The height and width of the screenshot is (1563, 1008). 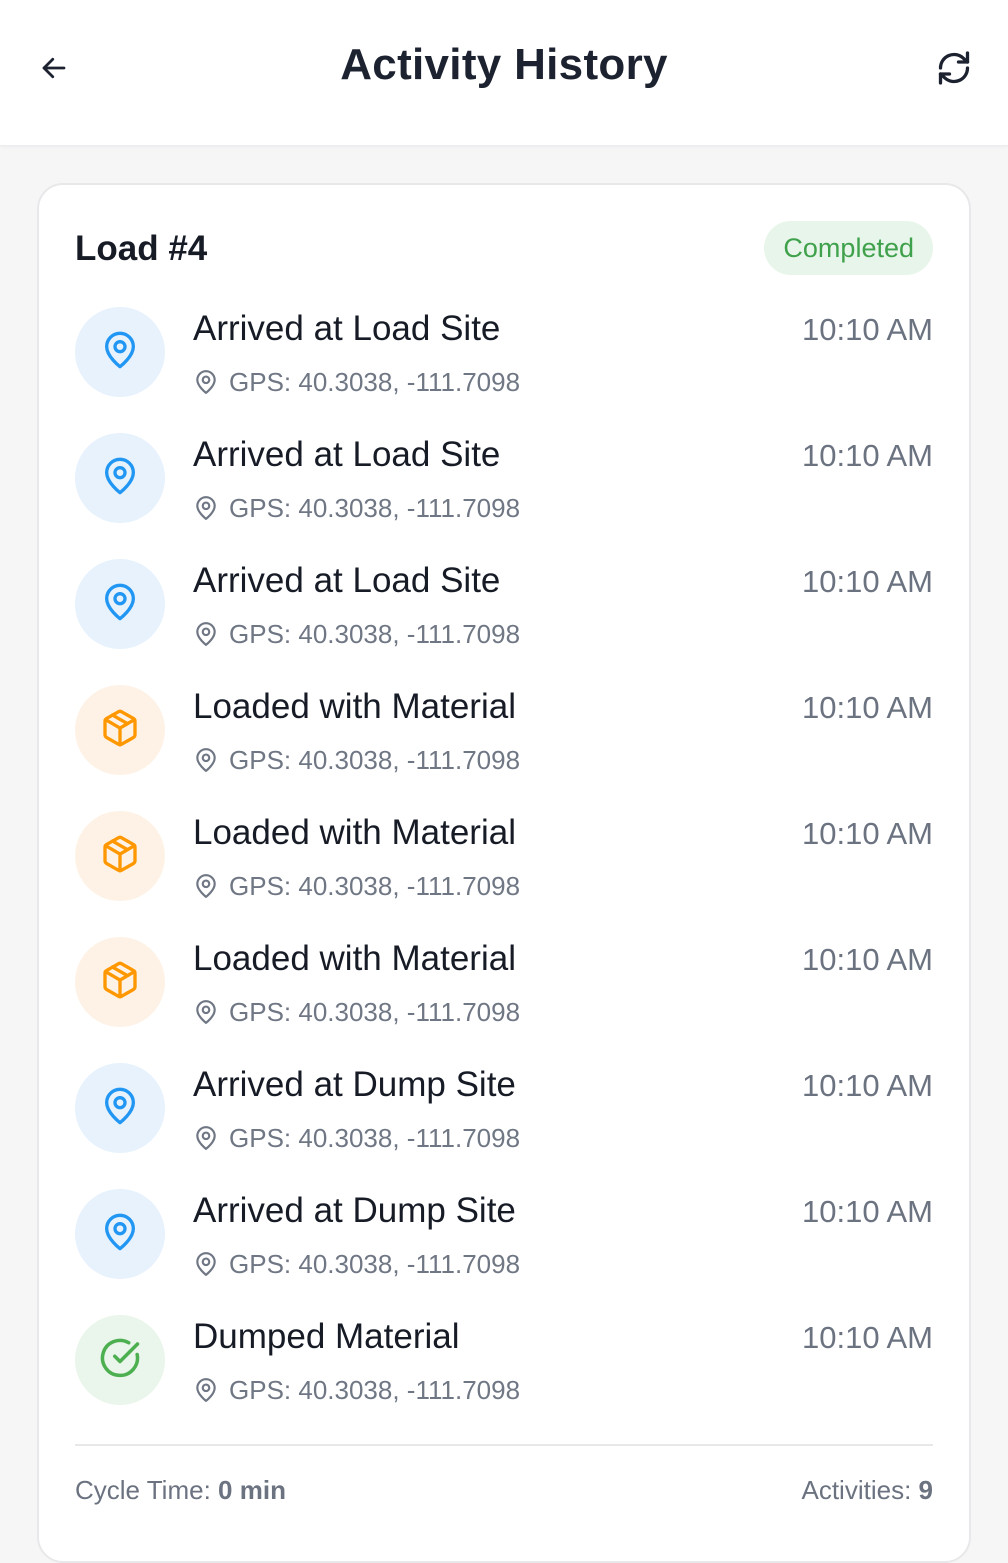 I want to click on page-title: Activity History, so click(x=504, y=64).